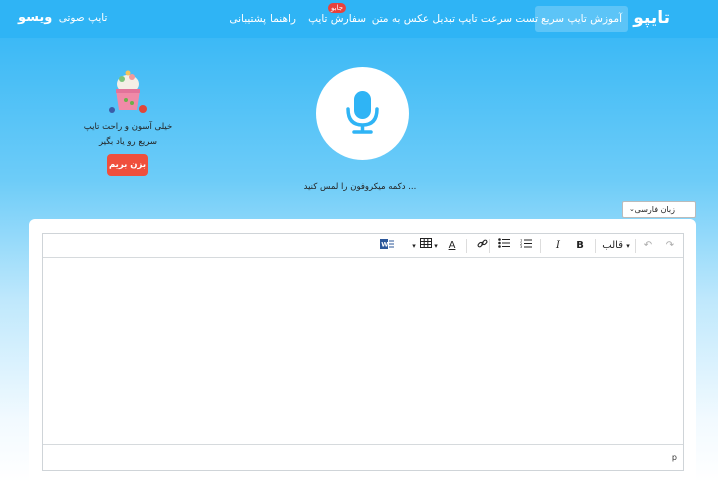 The height and width of the screenshot is (482, 718). What do you see at coordinates (648, 246) in the screenshot?
I see `undo-icon: ↶` at bounding box center [648, 246].